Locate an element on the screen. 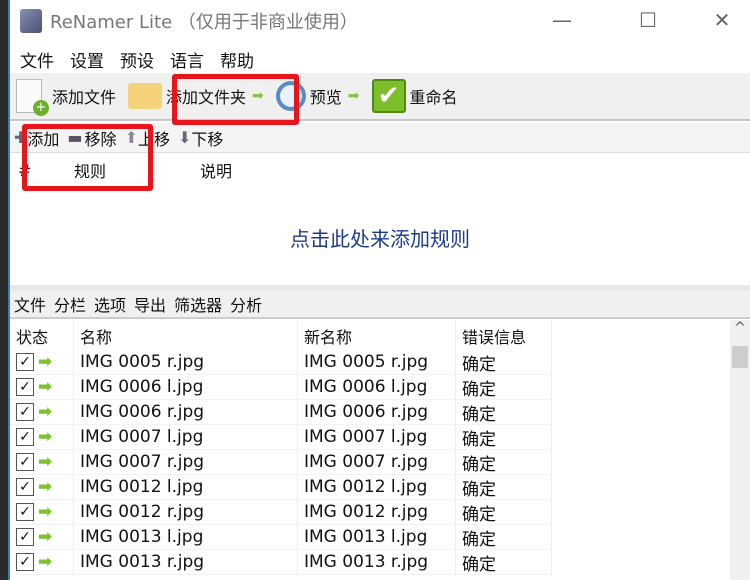 Image resolution: width=750 pixels, height=580 pixels. file-row: ✓ ➡ IMG 0007 r.jpg IMG 0007 r.jpg 确定 is located at coordinates (370, 462).